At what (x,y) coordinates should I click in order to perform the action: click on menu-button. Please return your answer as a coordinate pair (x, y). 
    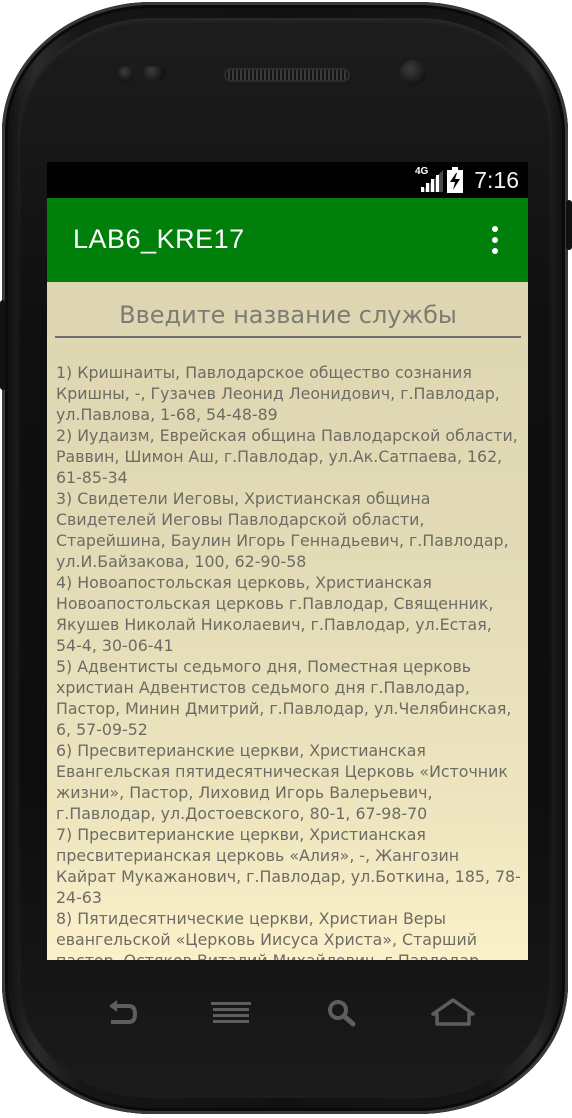
    Looking at the image, I should click on (233, 1015).